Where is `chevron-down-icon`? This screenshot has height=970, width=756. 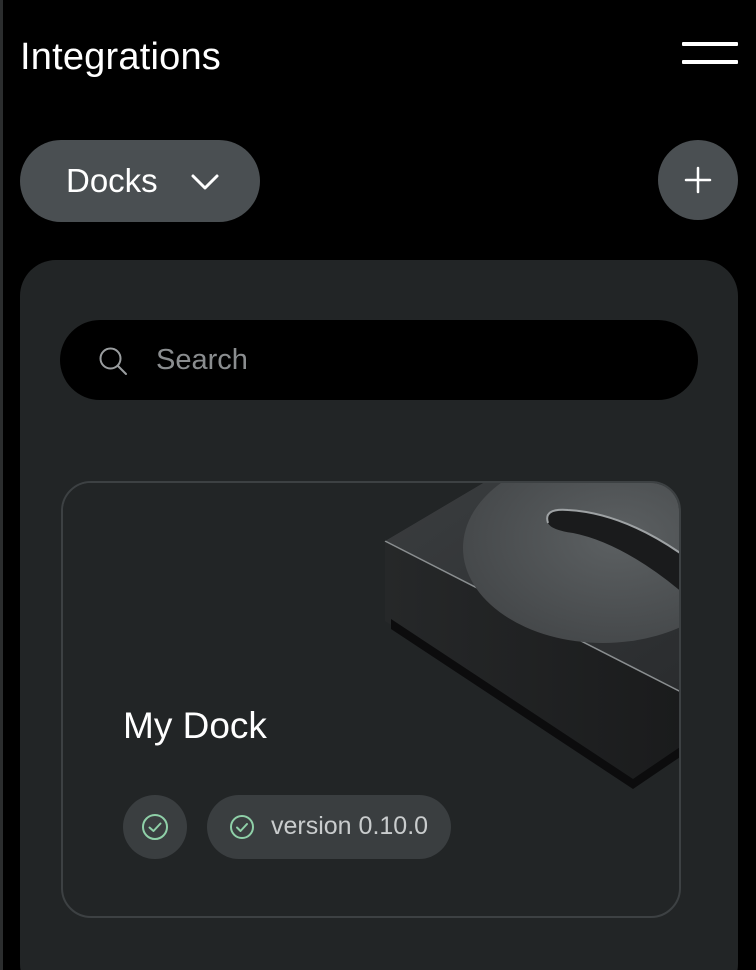
chevron-down-icon is located at coordinates (205, 182).